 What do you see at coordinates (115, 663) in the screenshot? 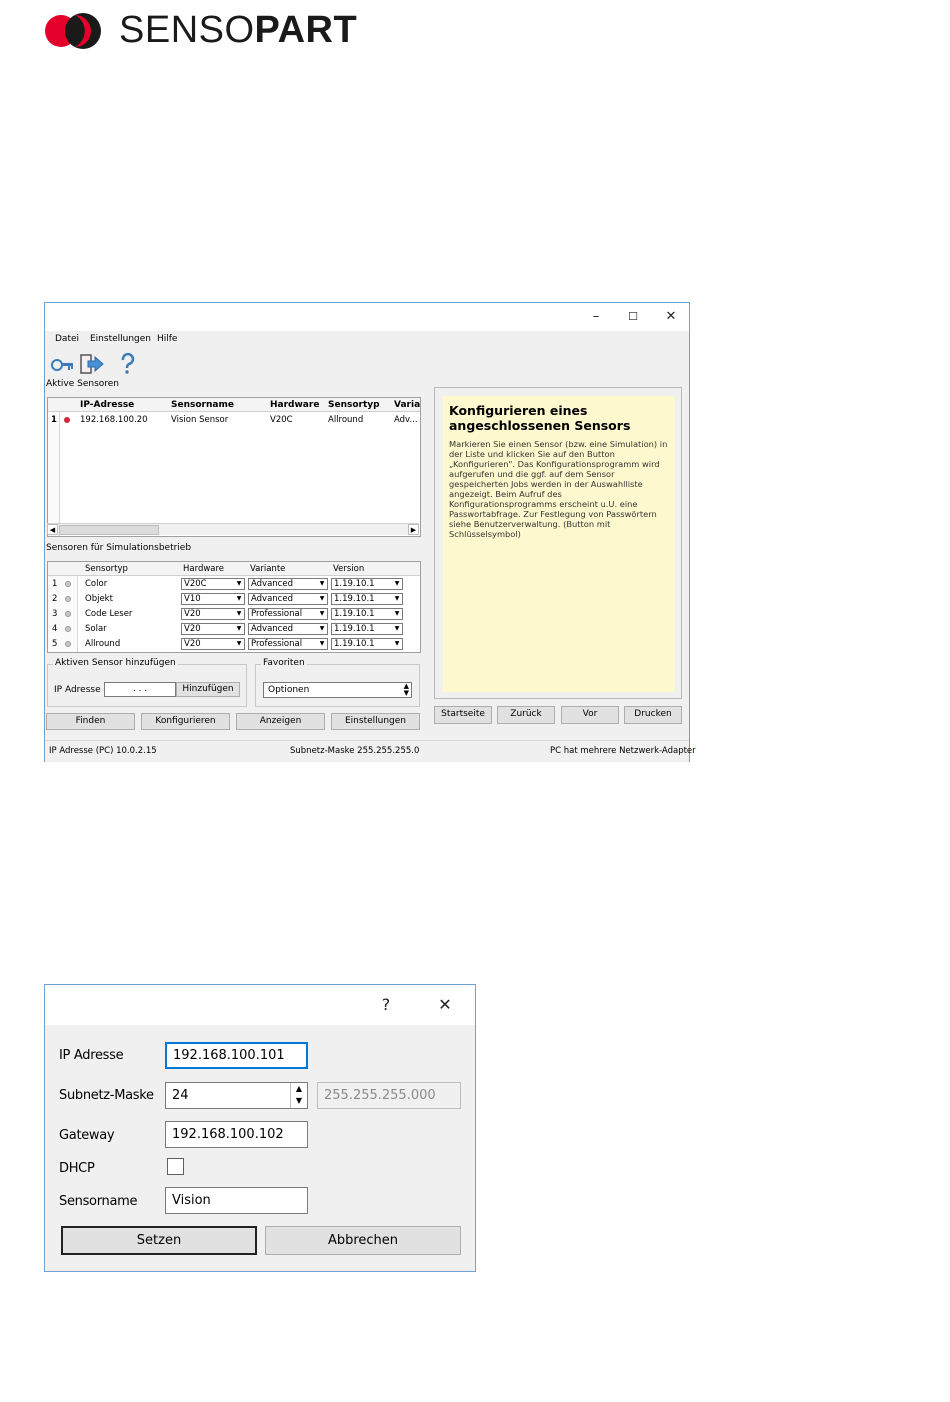
I see `group-title: Aktiven Sensor hinzufügen` at bounding box center [115, 663].